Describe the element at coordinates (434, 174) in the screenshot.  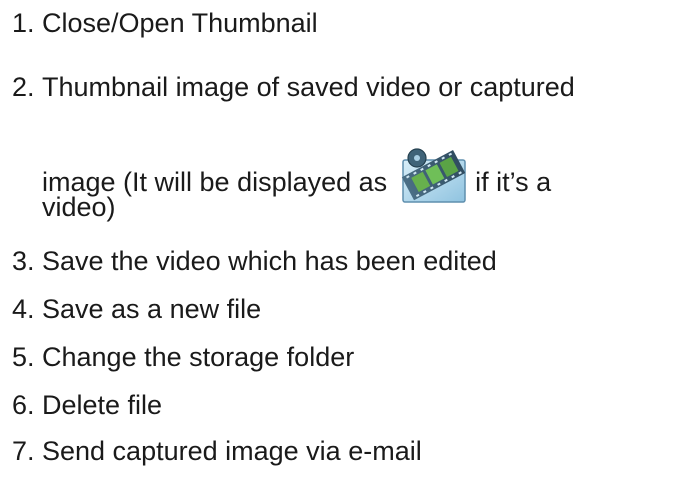
I see `film-reel-icon` at that location.